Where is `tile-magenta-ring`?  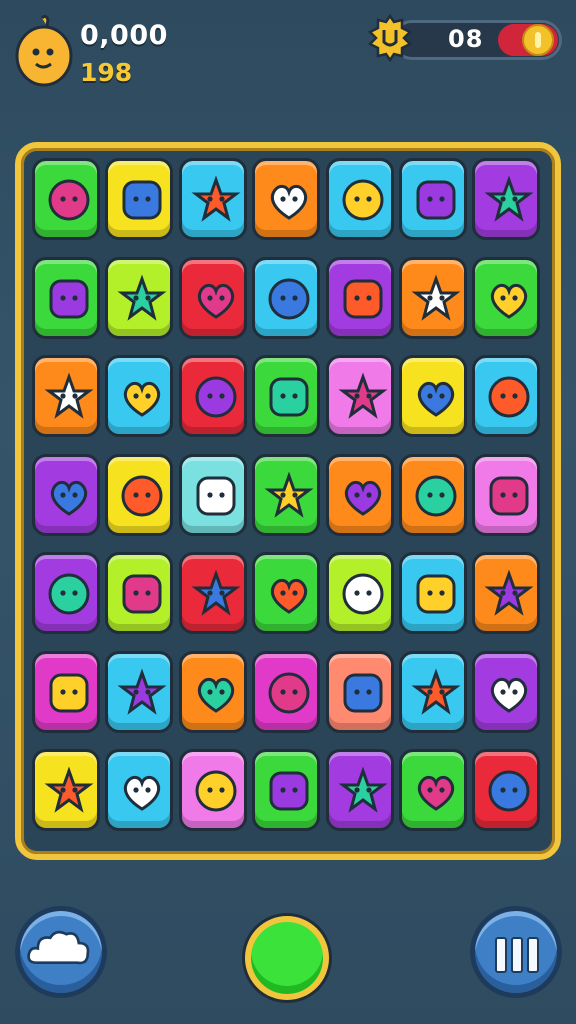 tile-magenta-ring is located at coordinates (359, 199).